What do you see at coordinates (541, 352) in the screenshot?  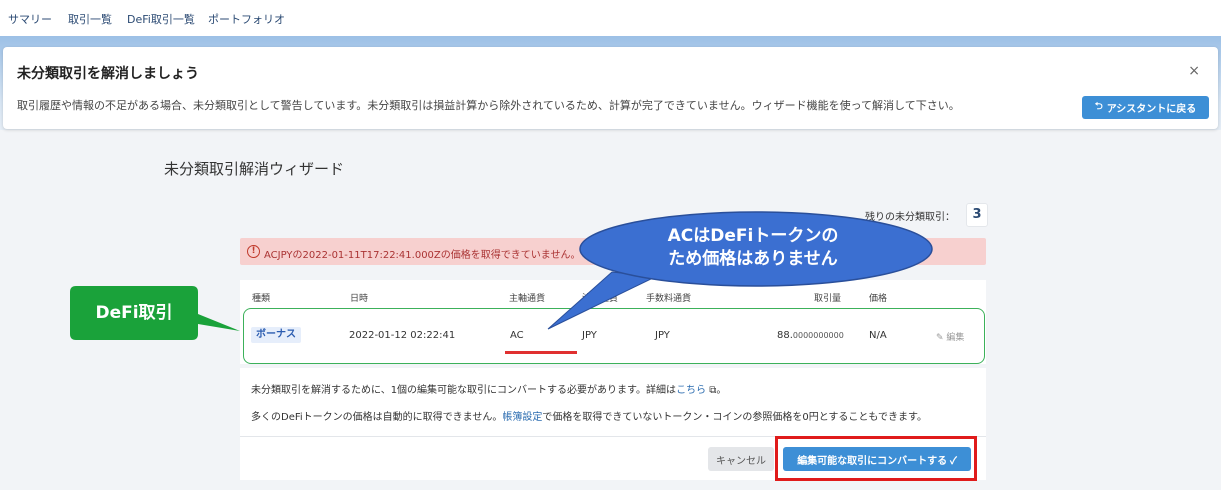 I see `base-currency-underline` at bounding box center [541, 352].